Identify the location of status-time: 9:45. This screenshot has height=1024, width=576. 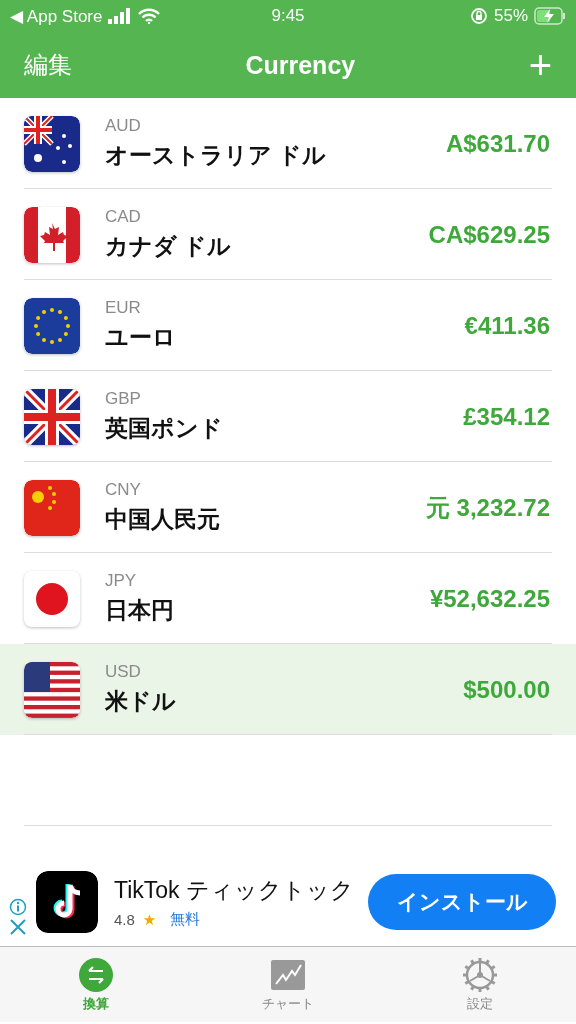
(288, 16).